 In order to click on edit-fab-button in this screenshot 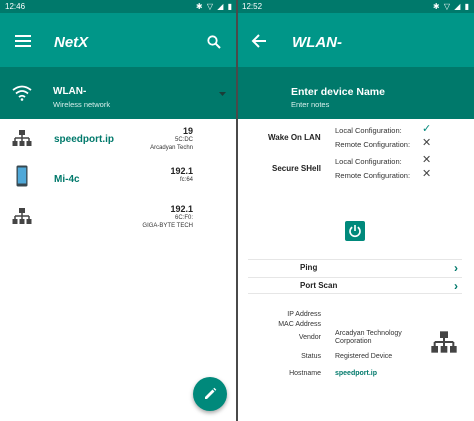, I will do `click(210, 394)`.